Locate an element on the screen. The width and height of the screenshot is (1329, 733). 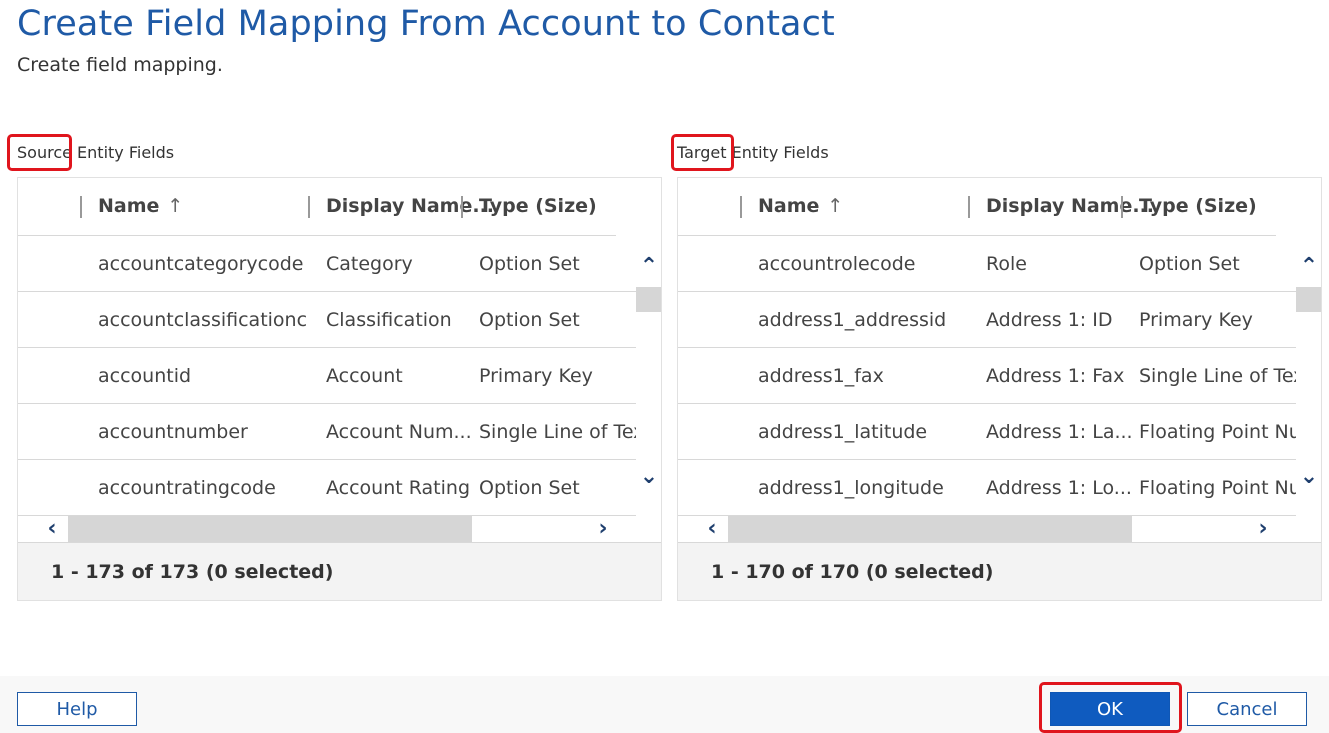
table-row: accountid Account Primary Key is located at coordinates (327, 376).